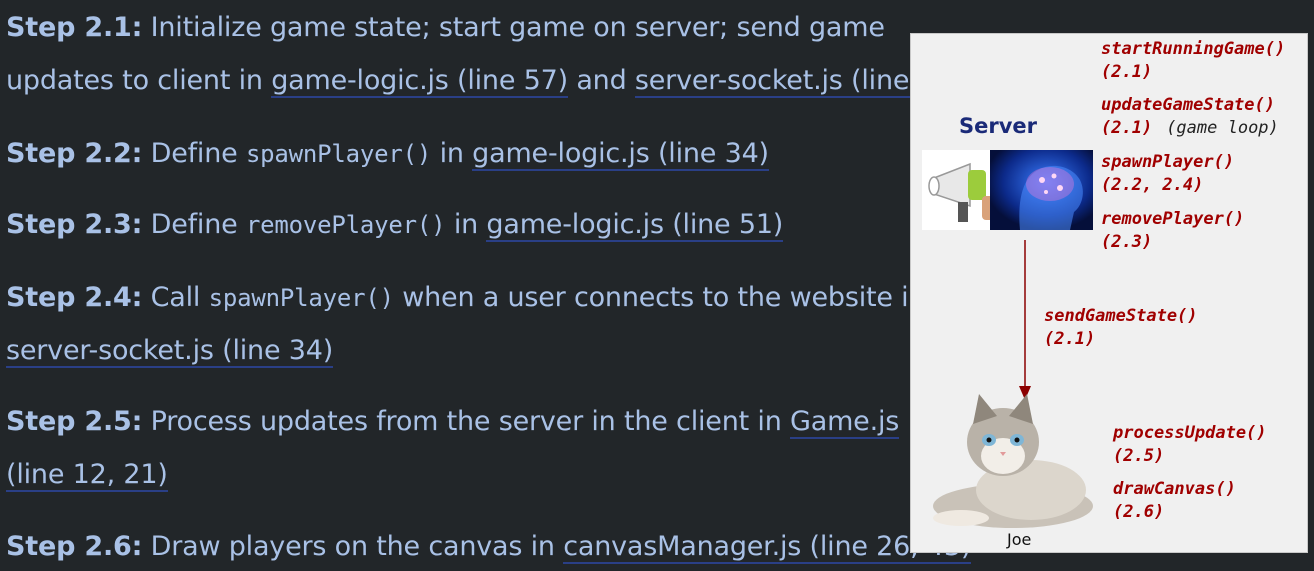 This screenshot has height=571, width=1314. Describe the element at coordinates (1168, 162) in the screenshot. I see `fn-name: spawnPlayer()` at that location.